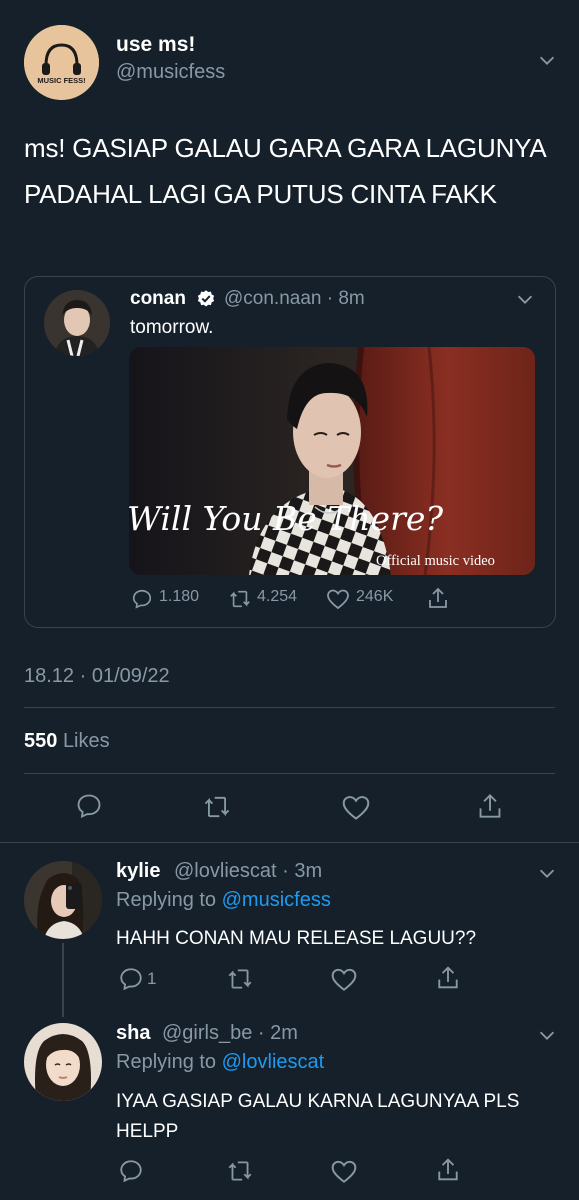  What do you see at coordinates (490, 806) in the screenshot?
I see `share-button` at bounding box center [490, 806].